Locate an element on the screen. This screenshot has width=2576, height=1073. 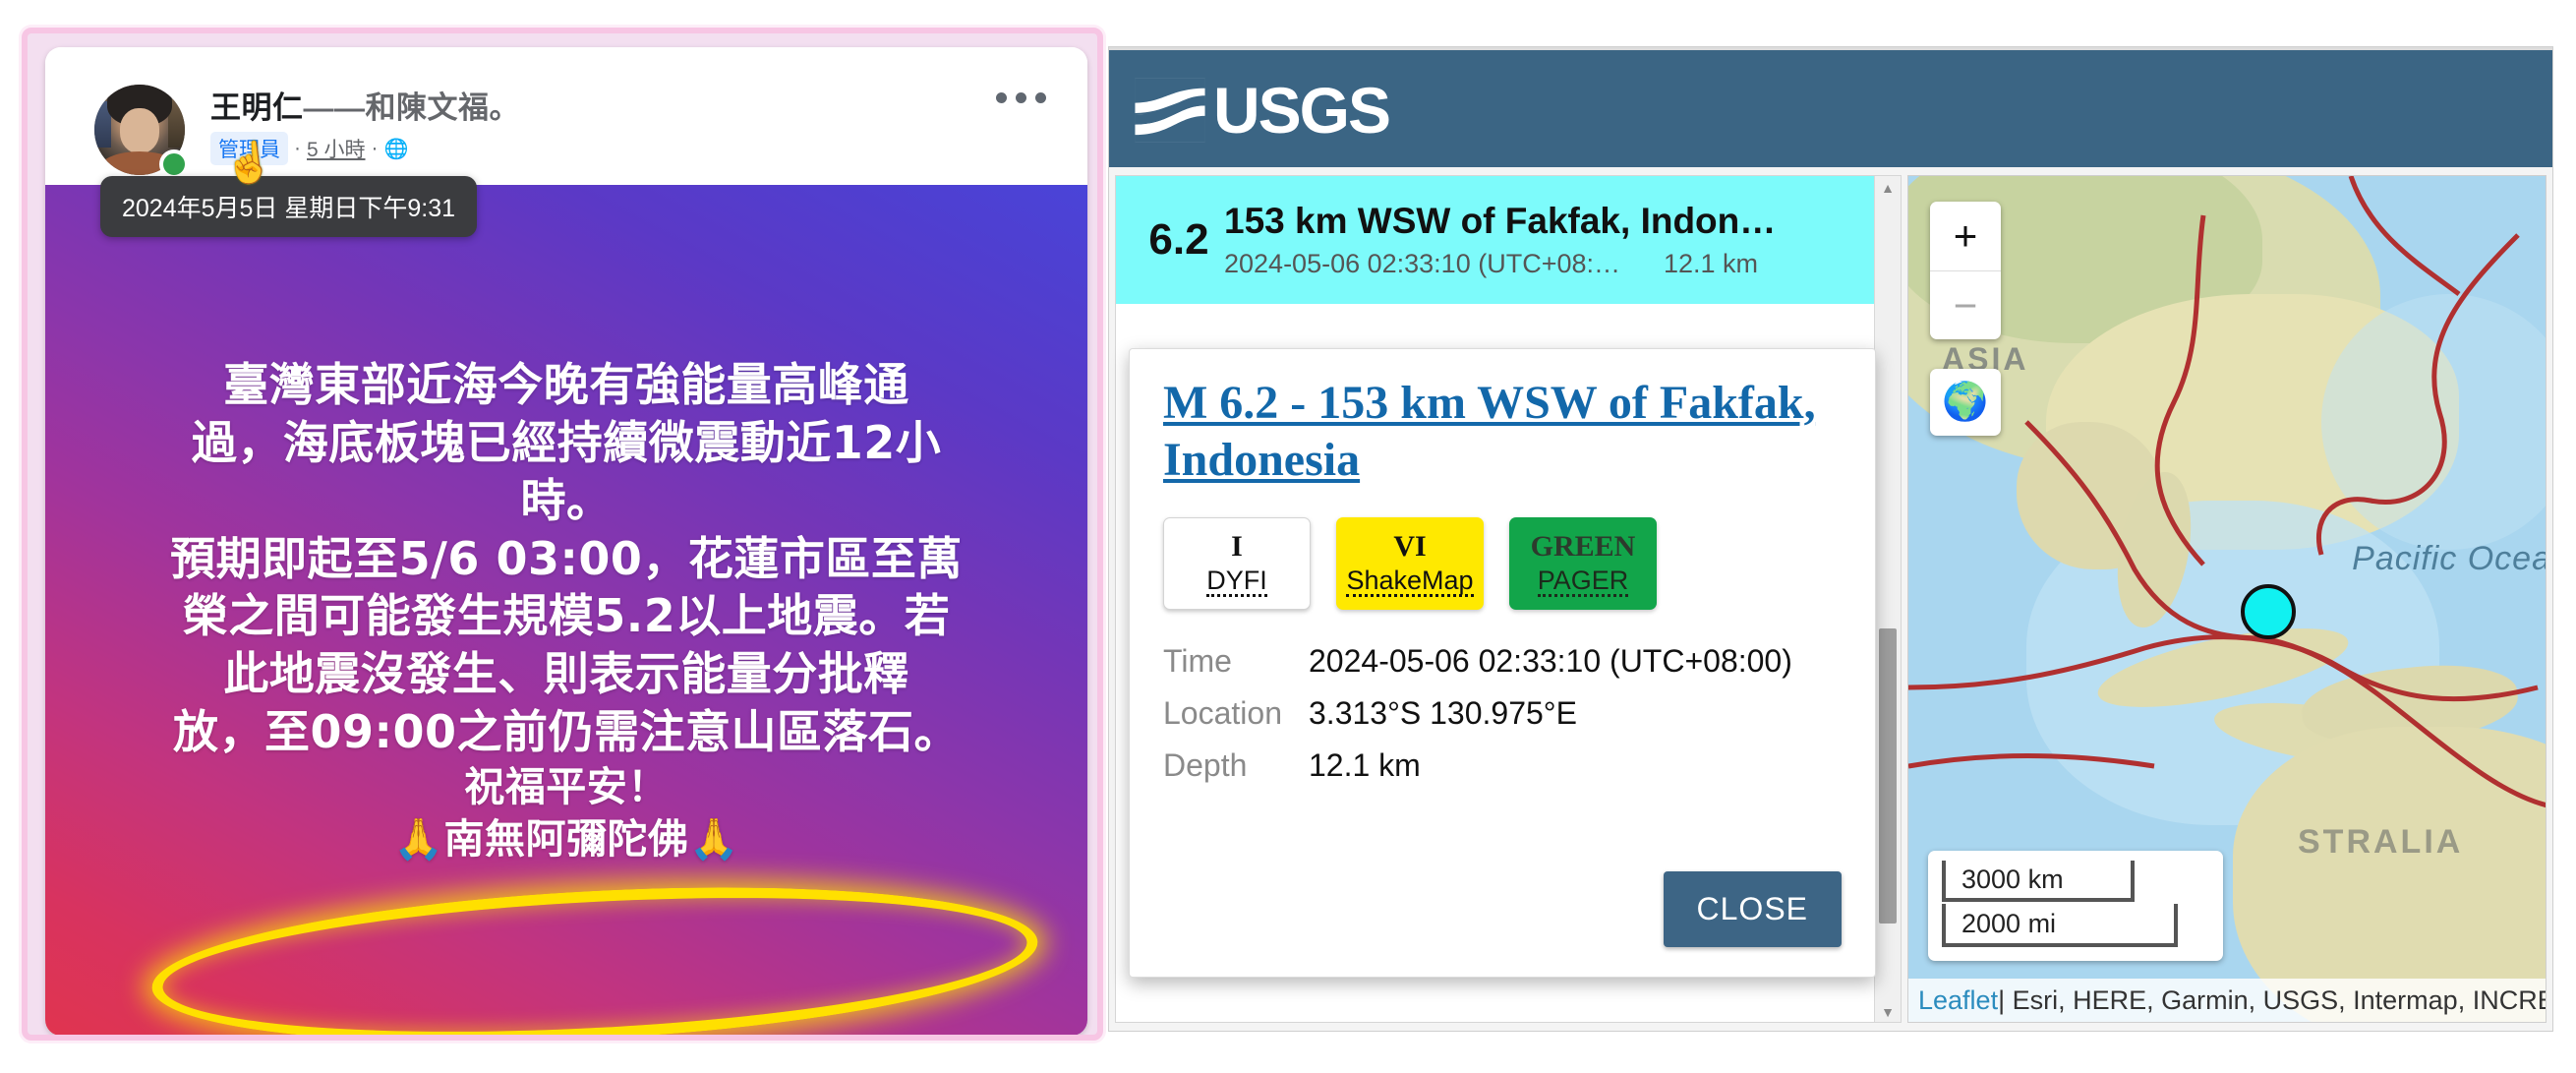
caret-down-icon: ▼ is located at coordinates (1888, 1011).